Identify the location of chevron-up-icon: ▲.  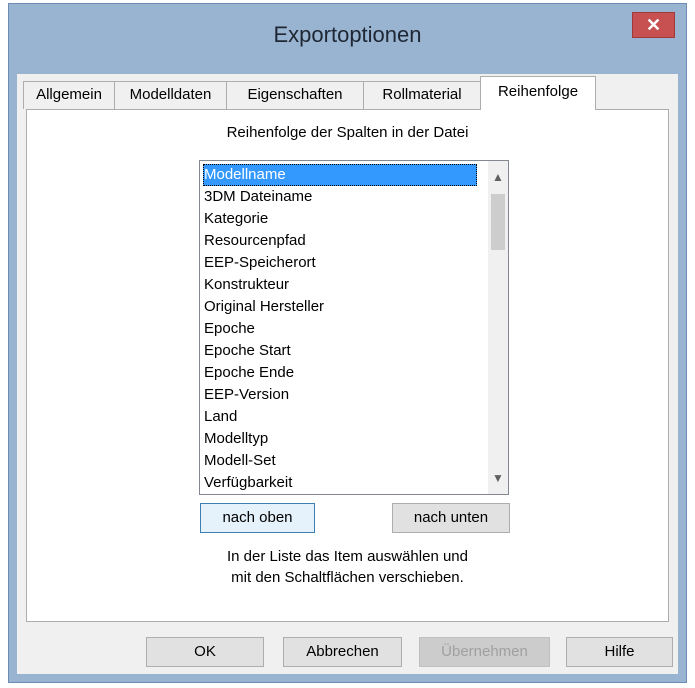
(498, 177).